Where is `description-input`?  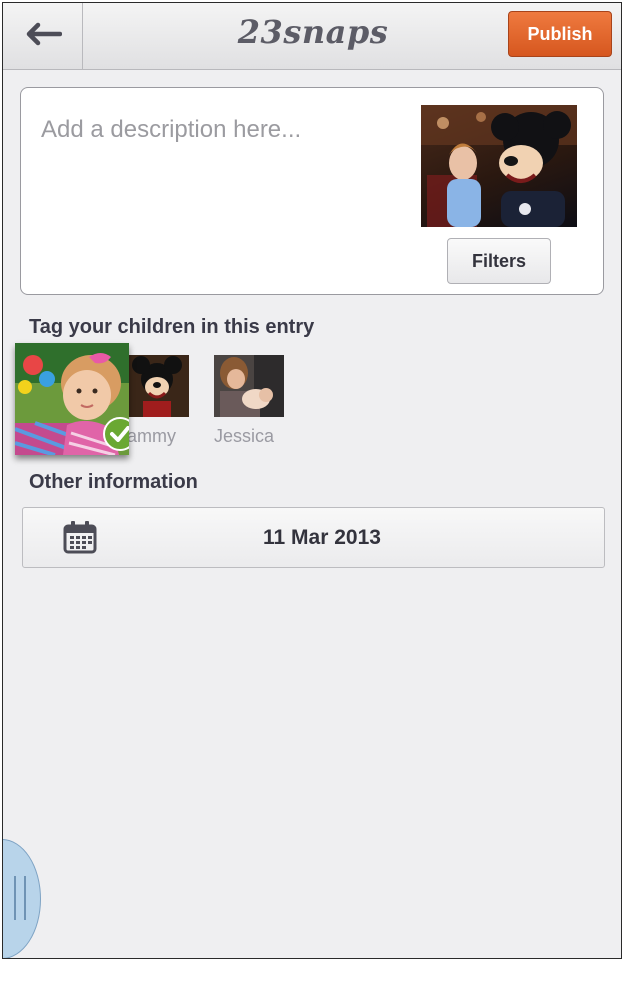 description-input is located at coordinates (221, 130).